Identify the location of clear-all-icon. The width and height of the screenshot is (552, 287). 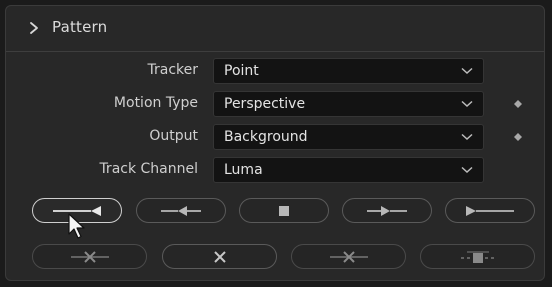
(219, 256).